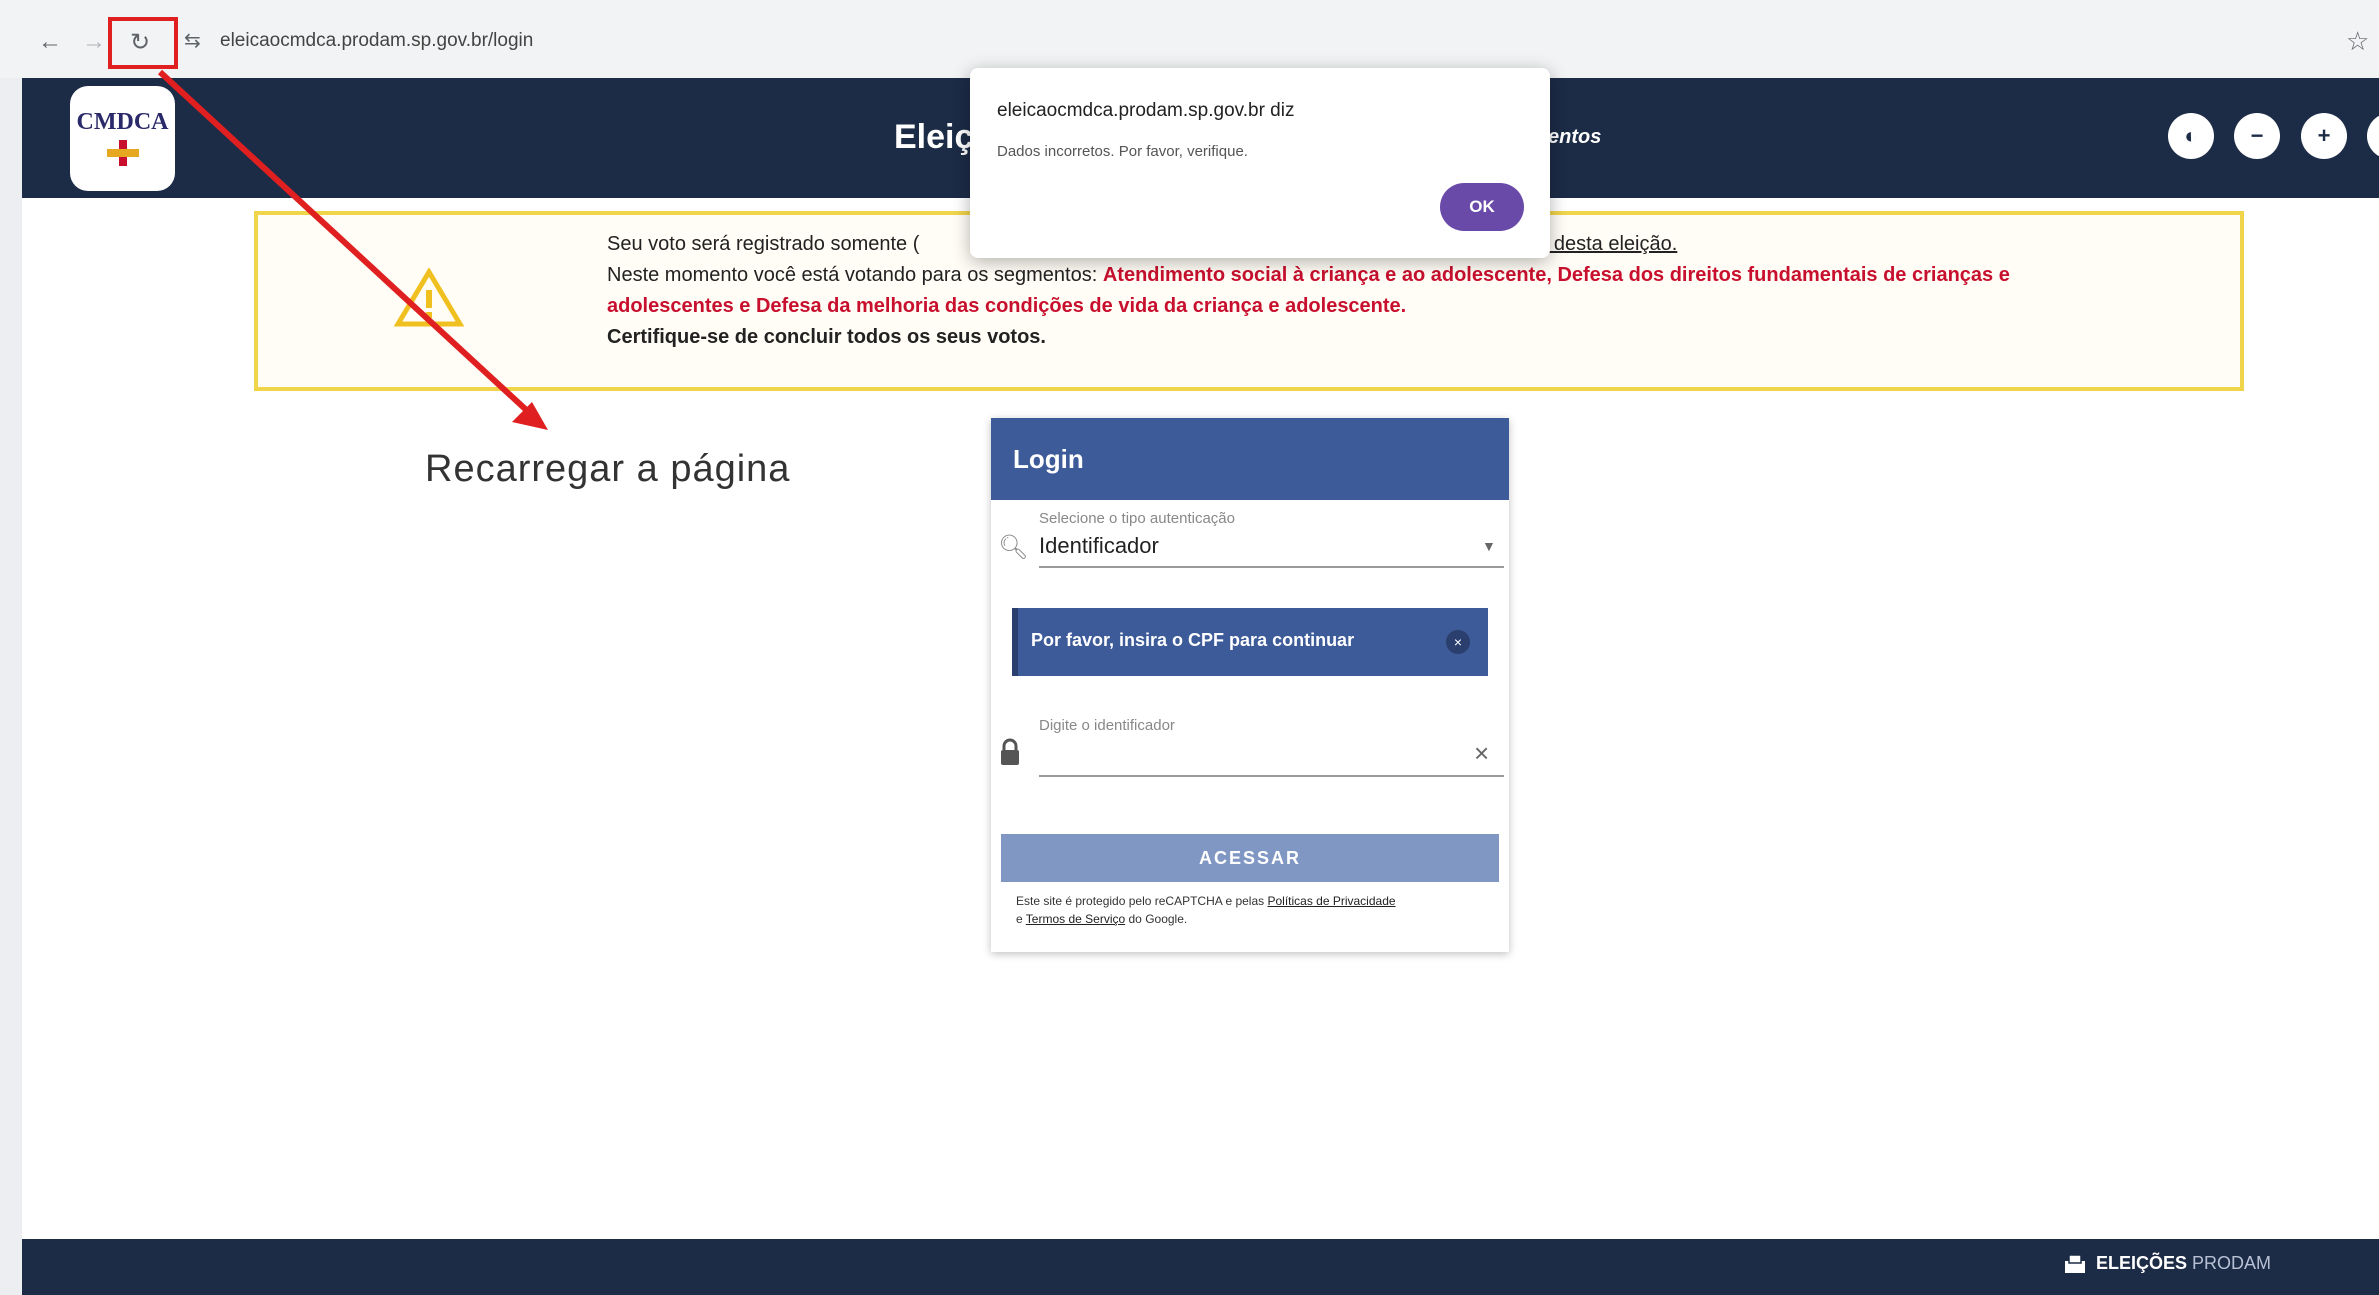 Image resolution: width=2379 pixels, height=1295 pixels. I want to click on annotation-label: Recarregar a página, so click(608, 469).